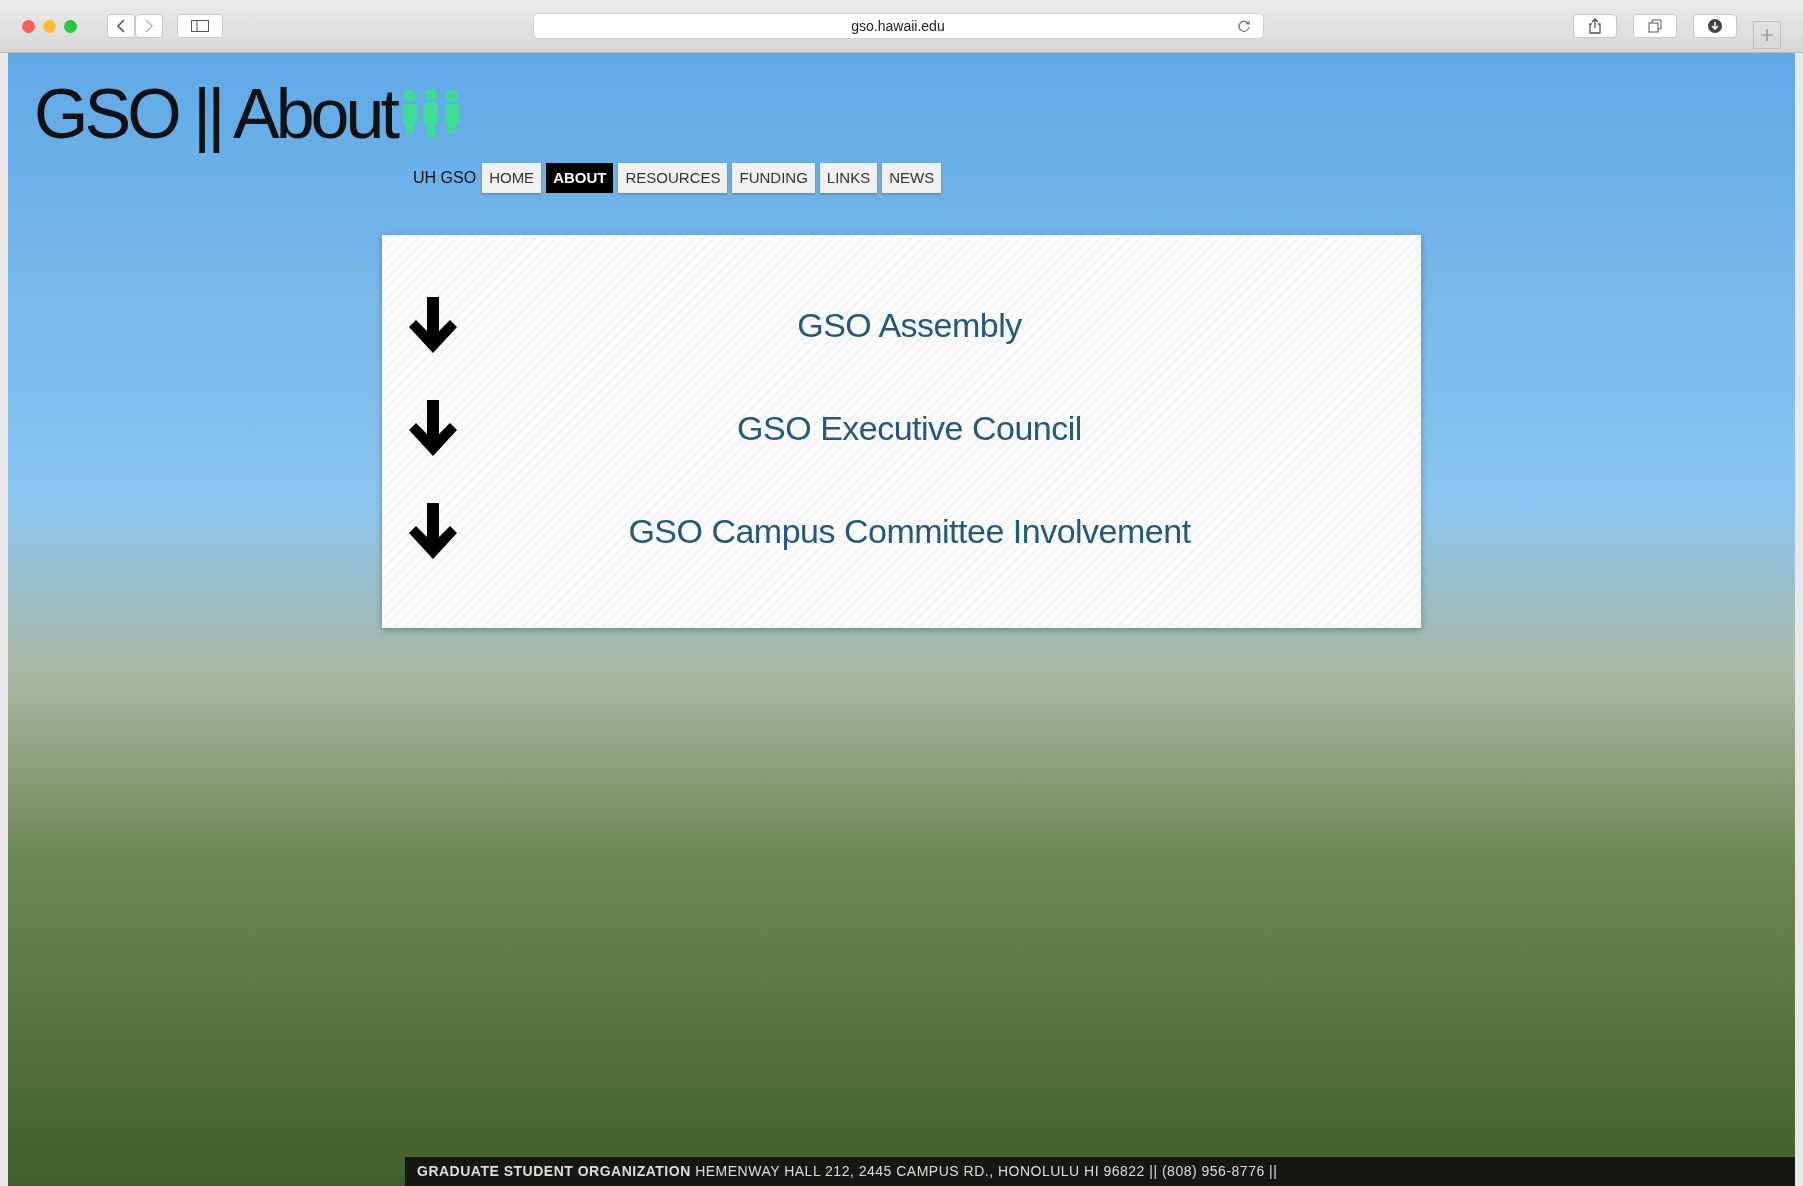 Image resolution: width=1803 pixels, height=1186 pixels. Describe the element at coordinates (70, 26) in the screenshot. I see `maximize-window-button` at that location.